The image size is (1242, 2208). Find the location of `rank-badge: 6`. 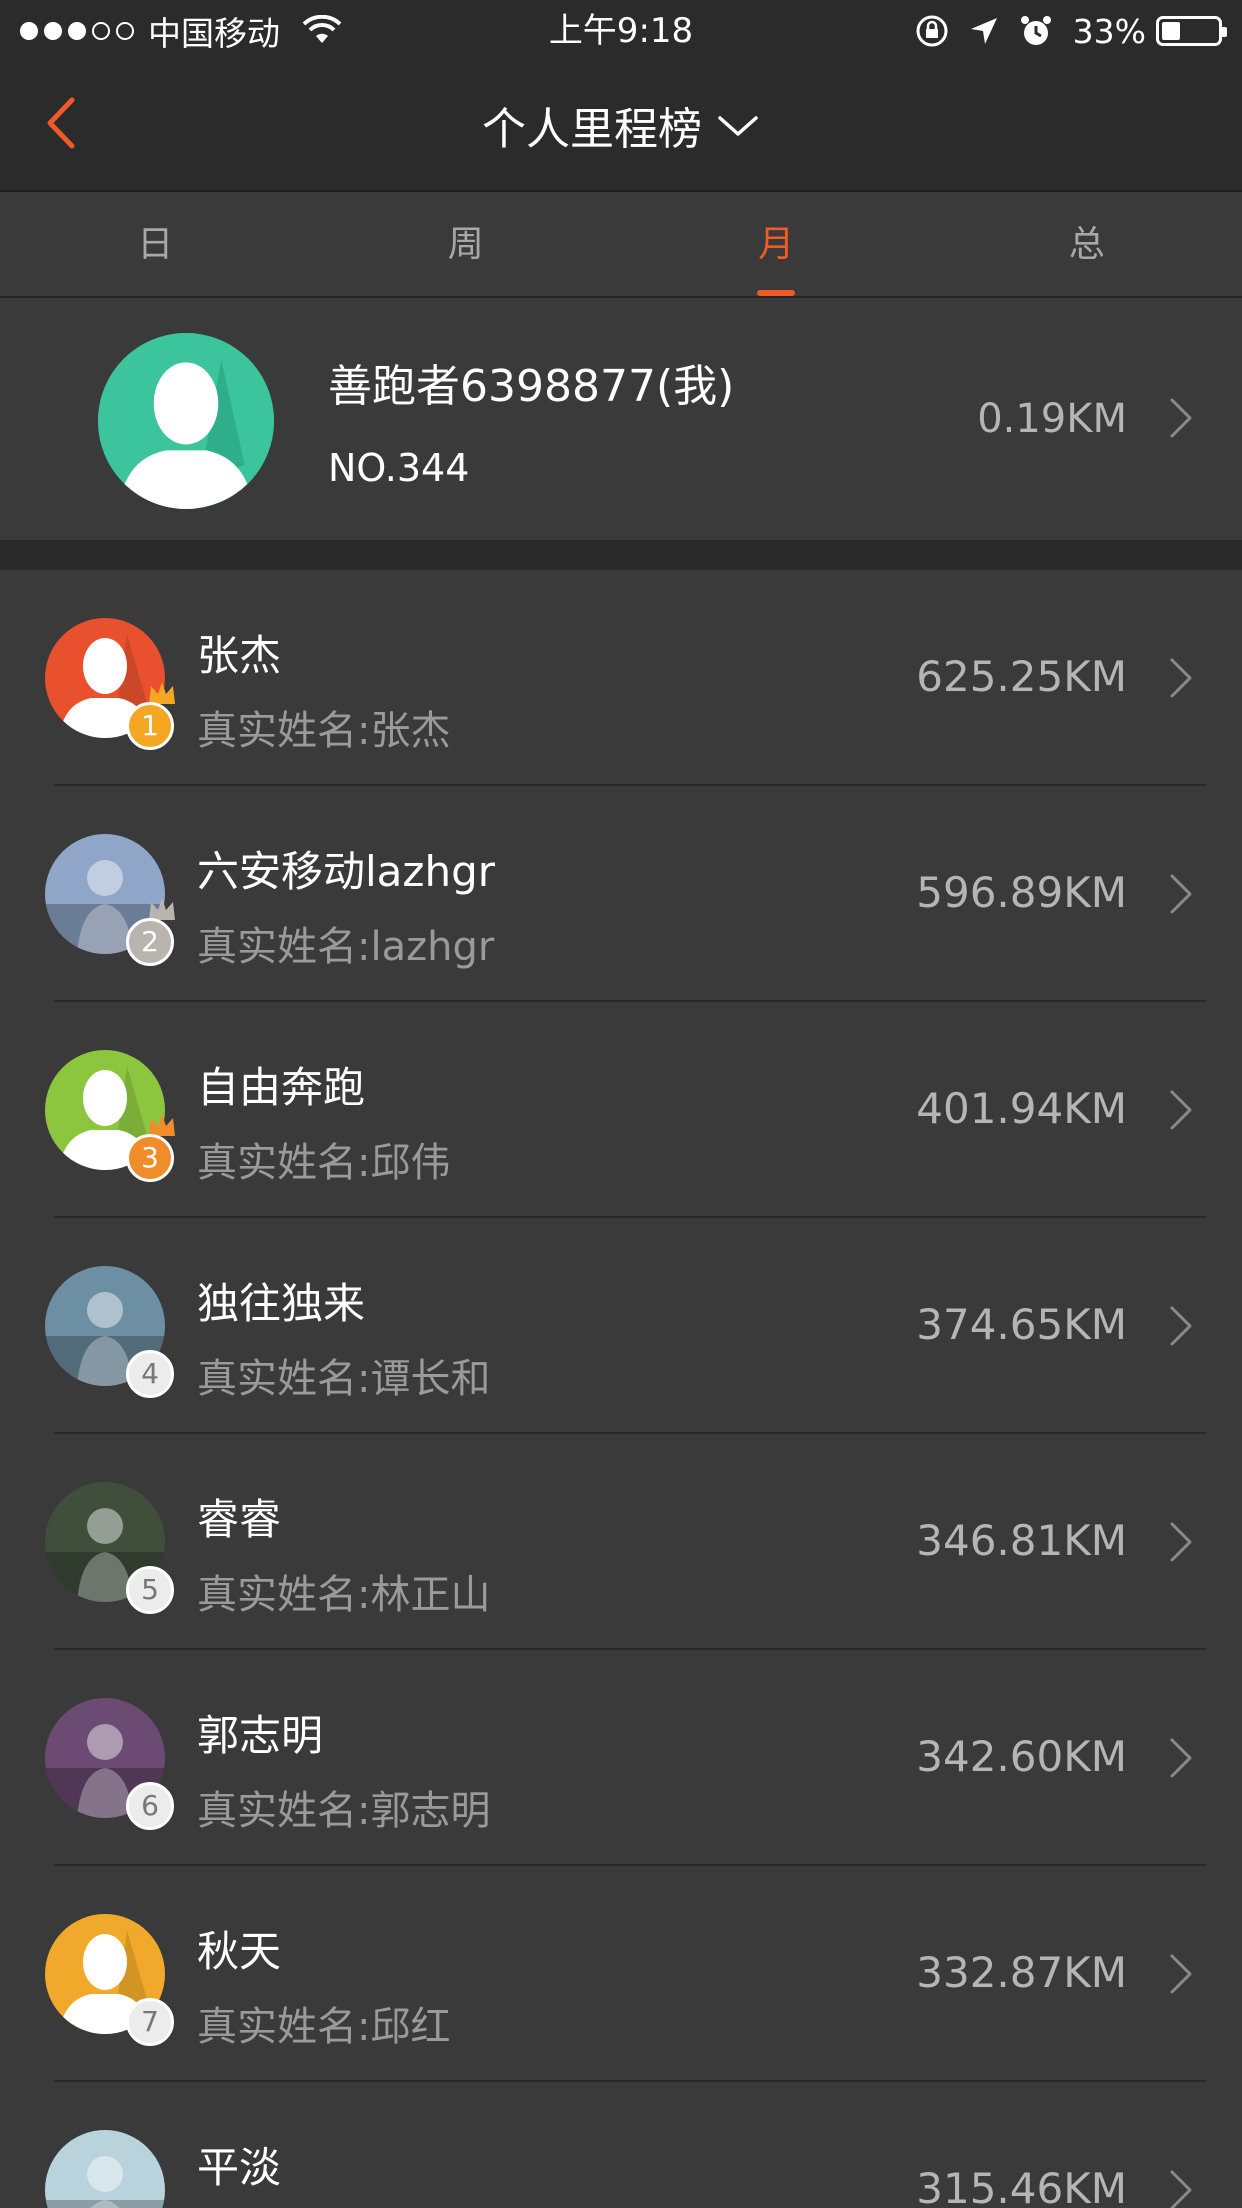

rank-badge: 6 is located at coordinates (150, 1806).